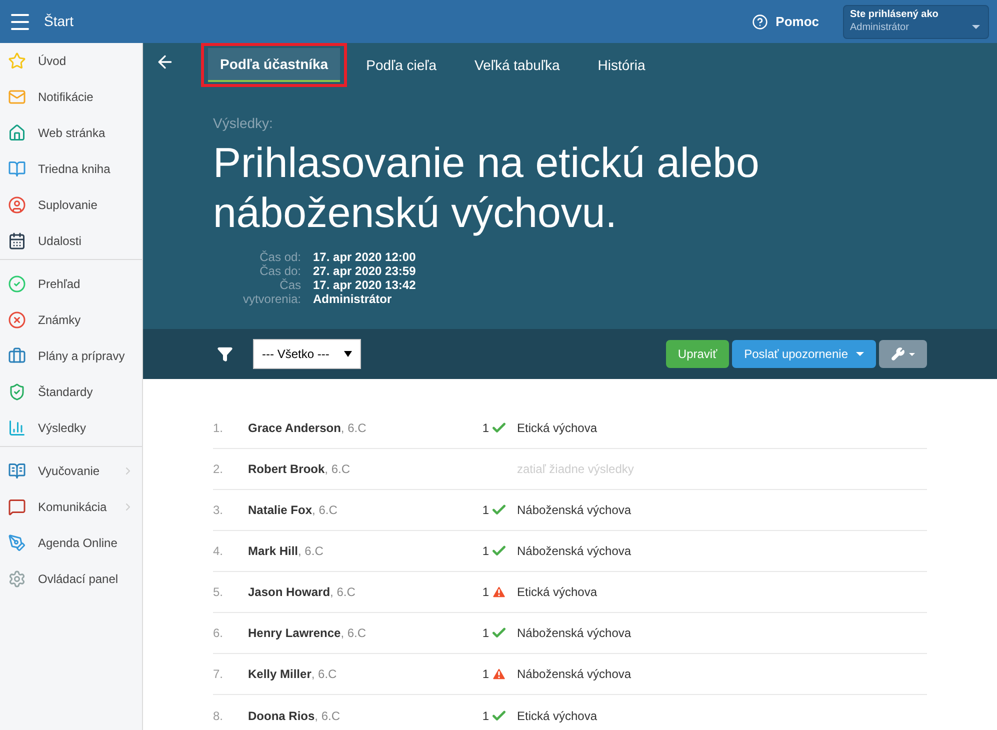 Image resolution: width=997 pixels, height=730 pixels. Describe the element at coordinates (17, 205) in the screenshot. I see `person-icon` at that location.